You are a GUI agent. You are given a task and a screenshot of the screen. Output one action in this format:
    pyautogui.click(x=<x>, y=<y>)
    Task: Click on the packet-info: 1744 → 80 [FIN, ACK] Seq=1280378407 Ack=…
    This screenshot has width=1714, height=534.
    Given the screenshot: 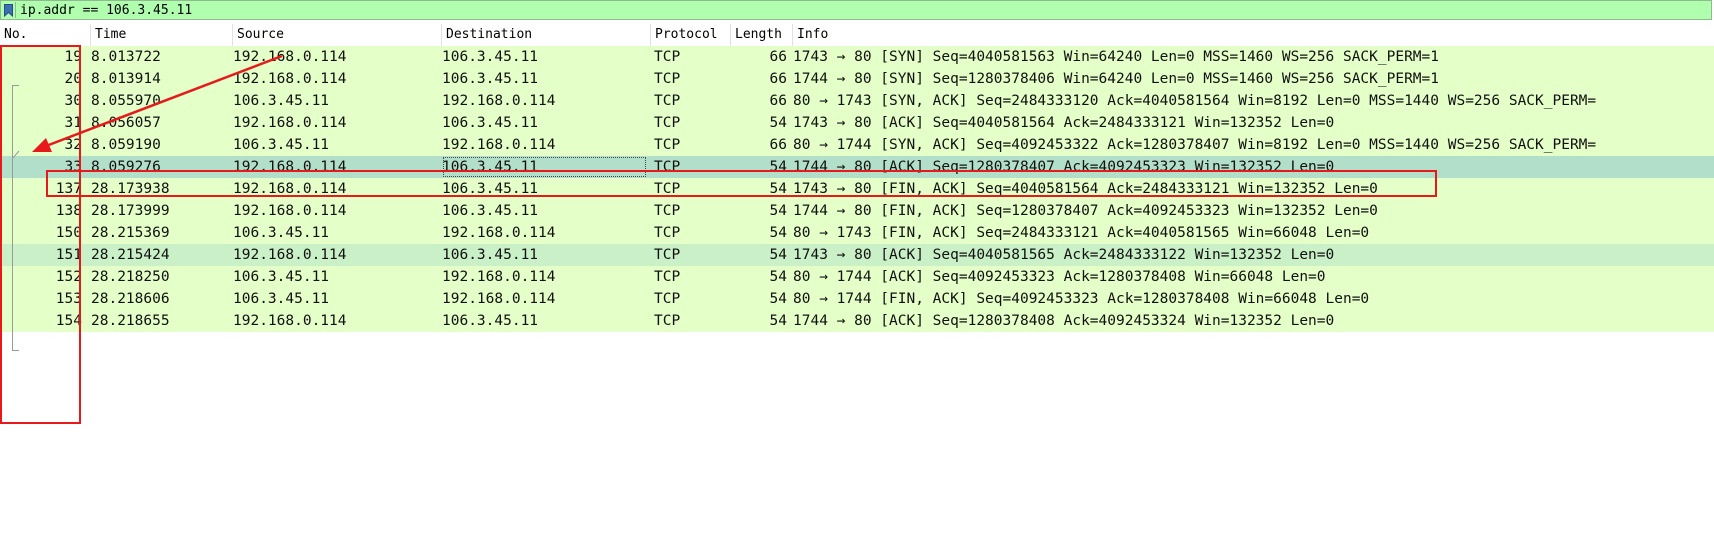 What is the action you would take?
    pyautogui.click(x=1085, y=211)
    